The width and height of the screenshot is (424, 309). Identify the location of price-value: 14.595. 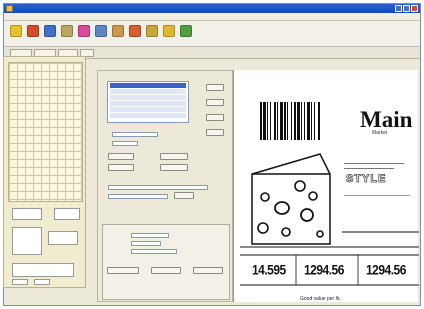
(269, 270).